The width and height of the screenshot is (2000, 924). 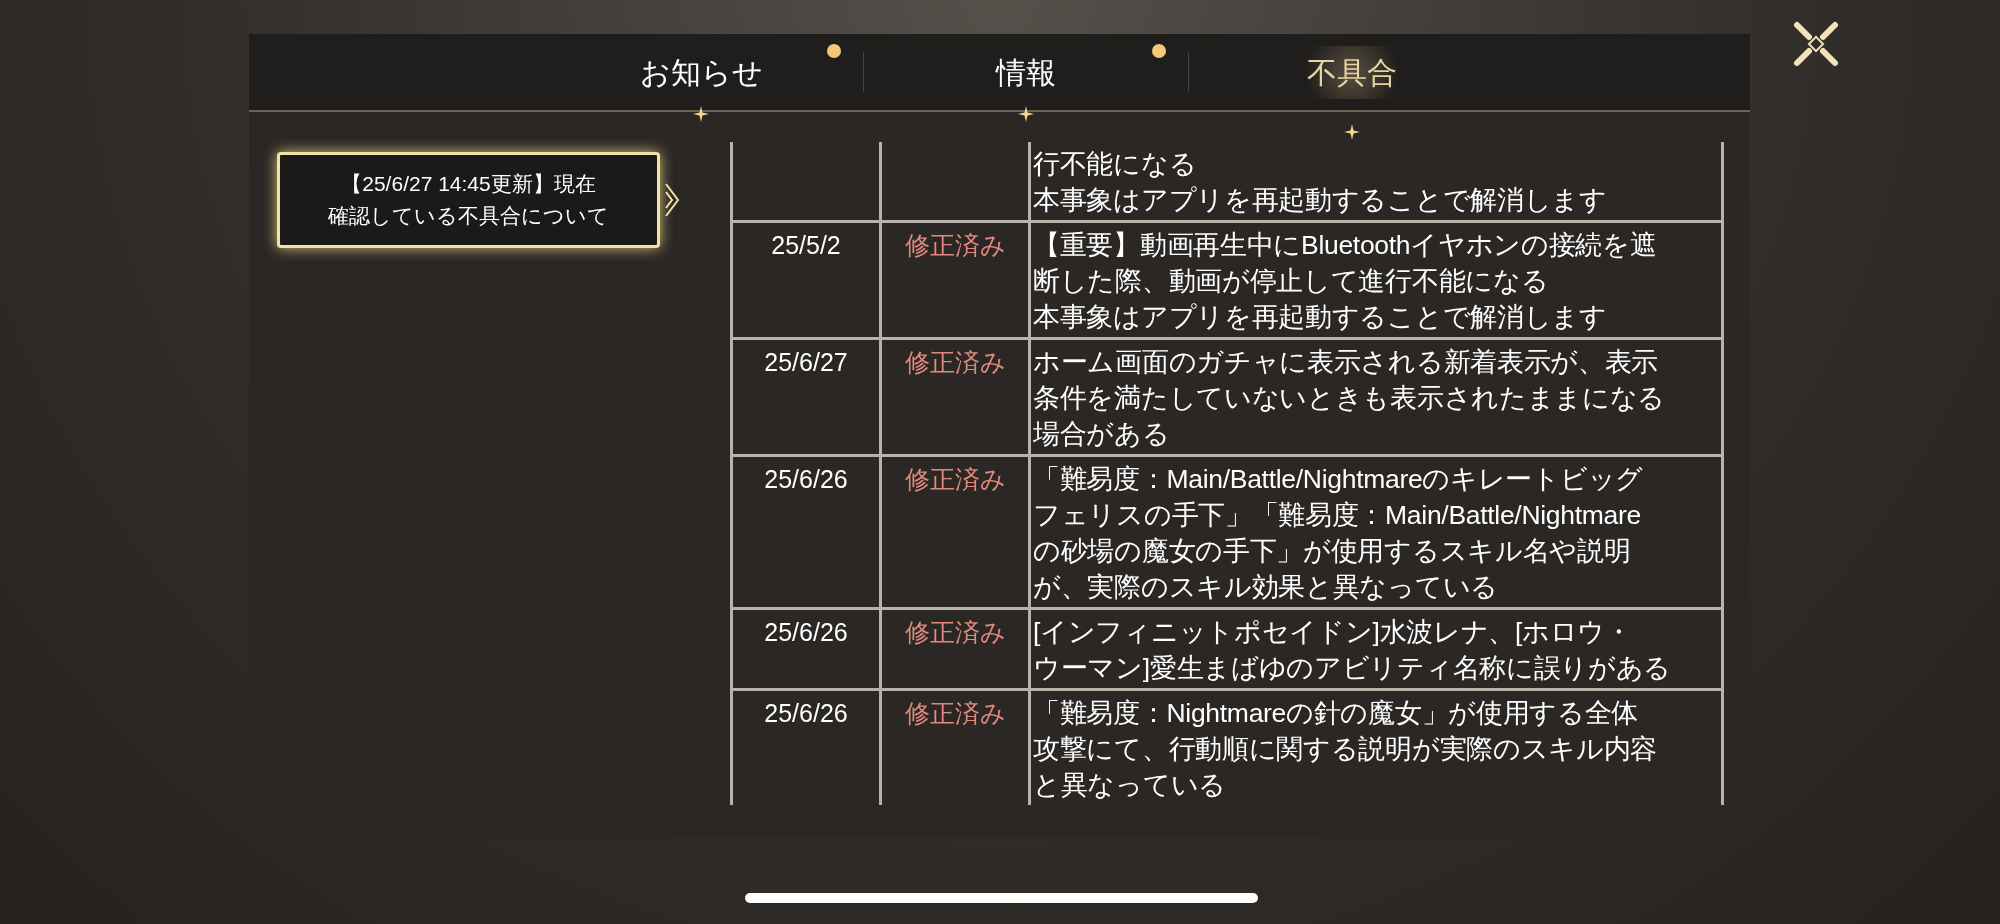 What do you see at coordinates (806, 245) in the screenshot?
I see `date-text: 25/5/2` at bounding box center [806, 245].